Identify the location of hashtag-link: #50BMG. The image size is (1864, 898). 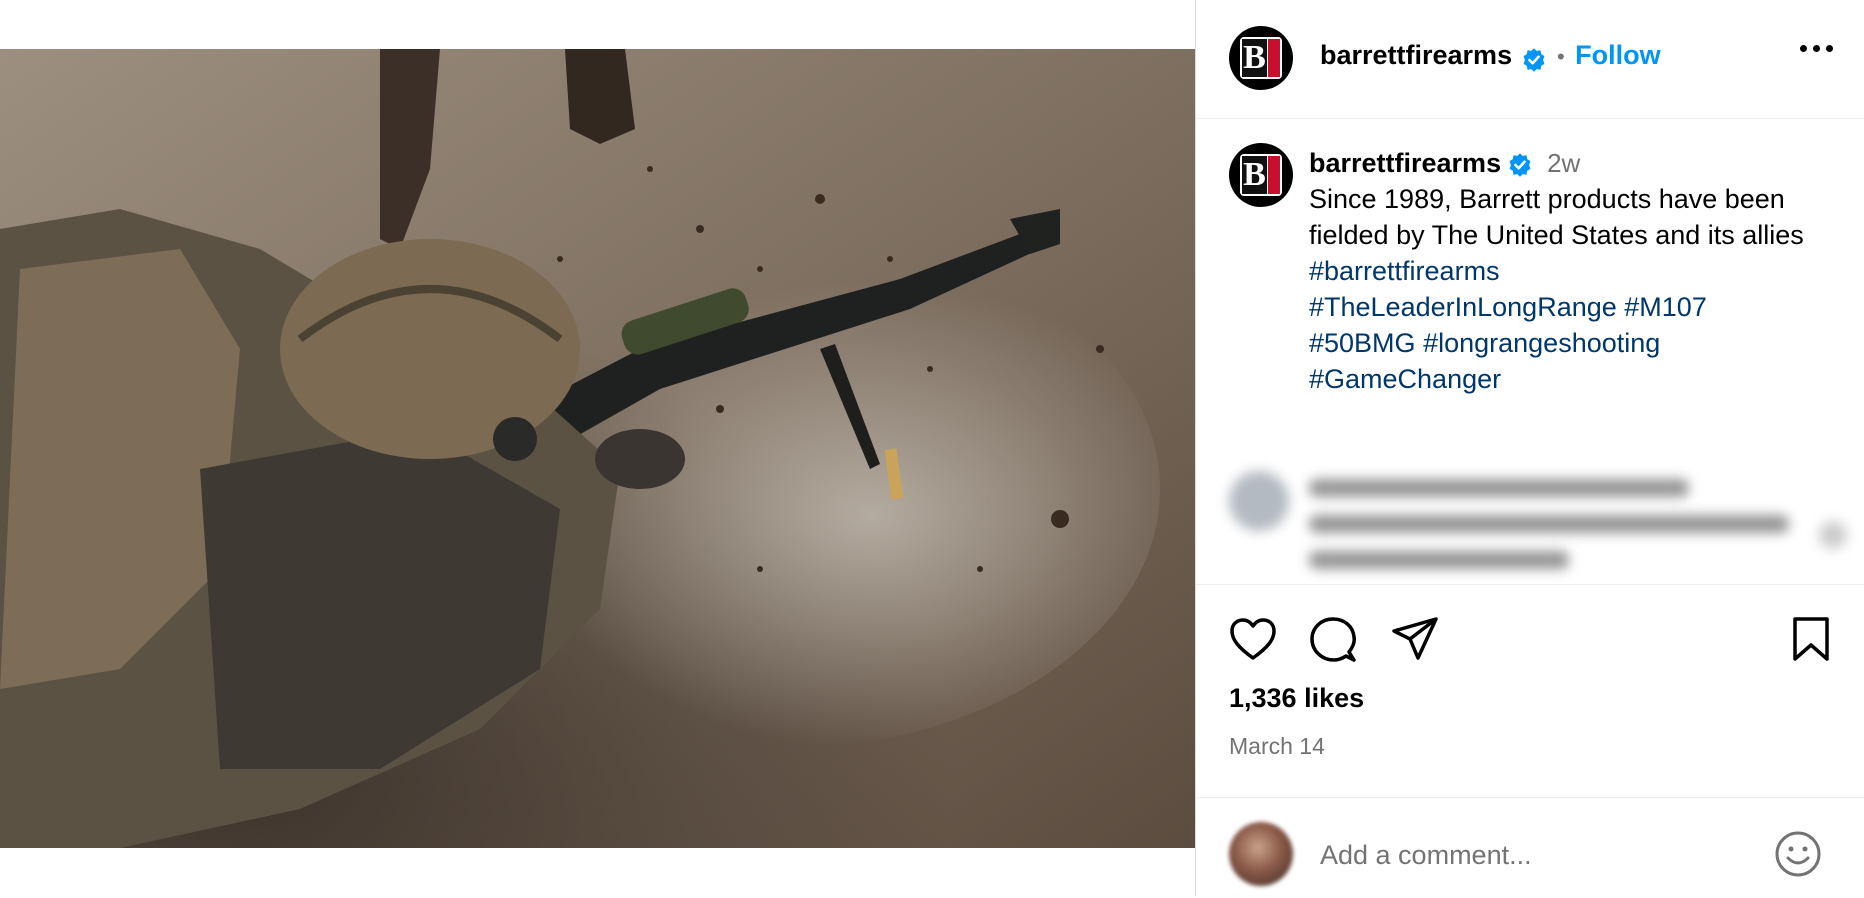
(1362, 343).